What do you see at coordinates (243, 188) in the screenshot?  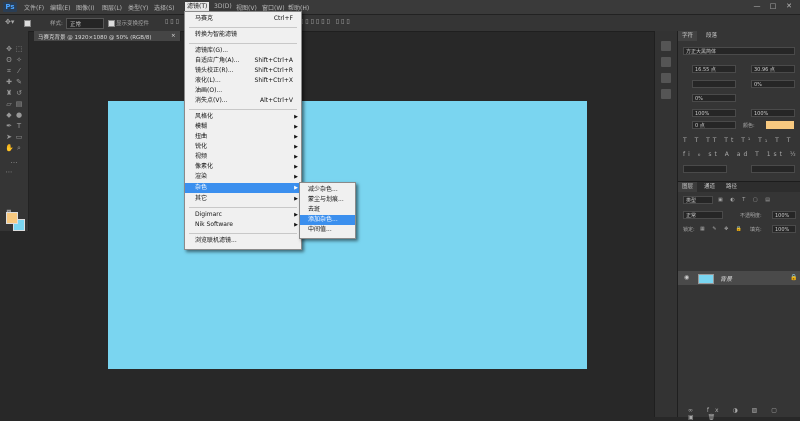 I see `menu-item-noise: 杂色 ▶` at bounding box center [243, 188].